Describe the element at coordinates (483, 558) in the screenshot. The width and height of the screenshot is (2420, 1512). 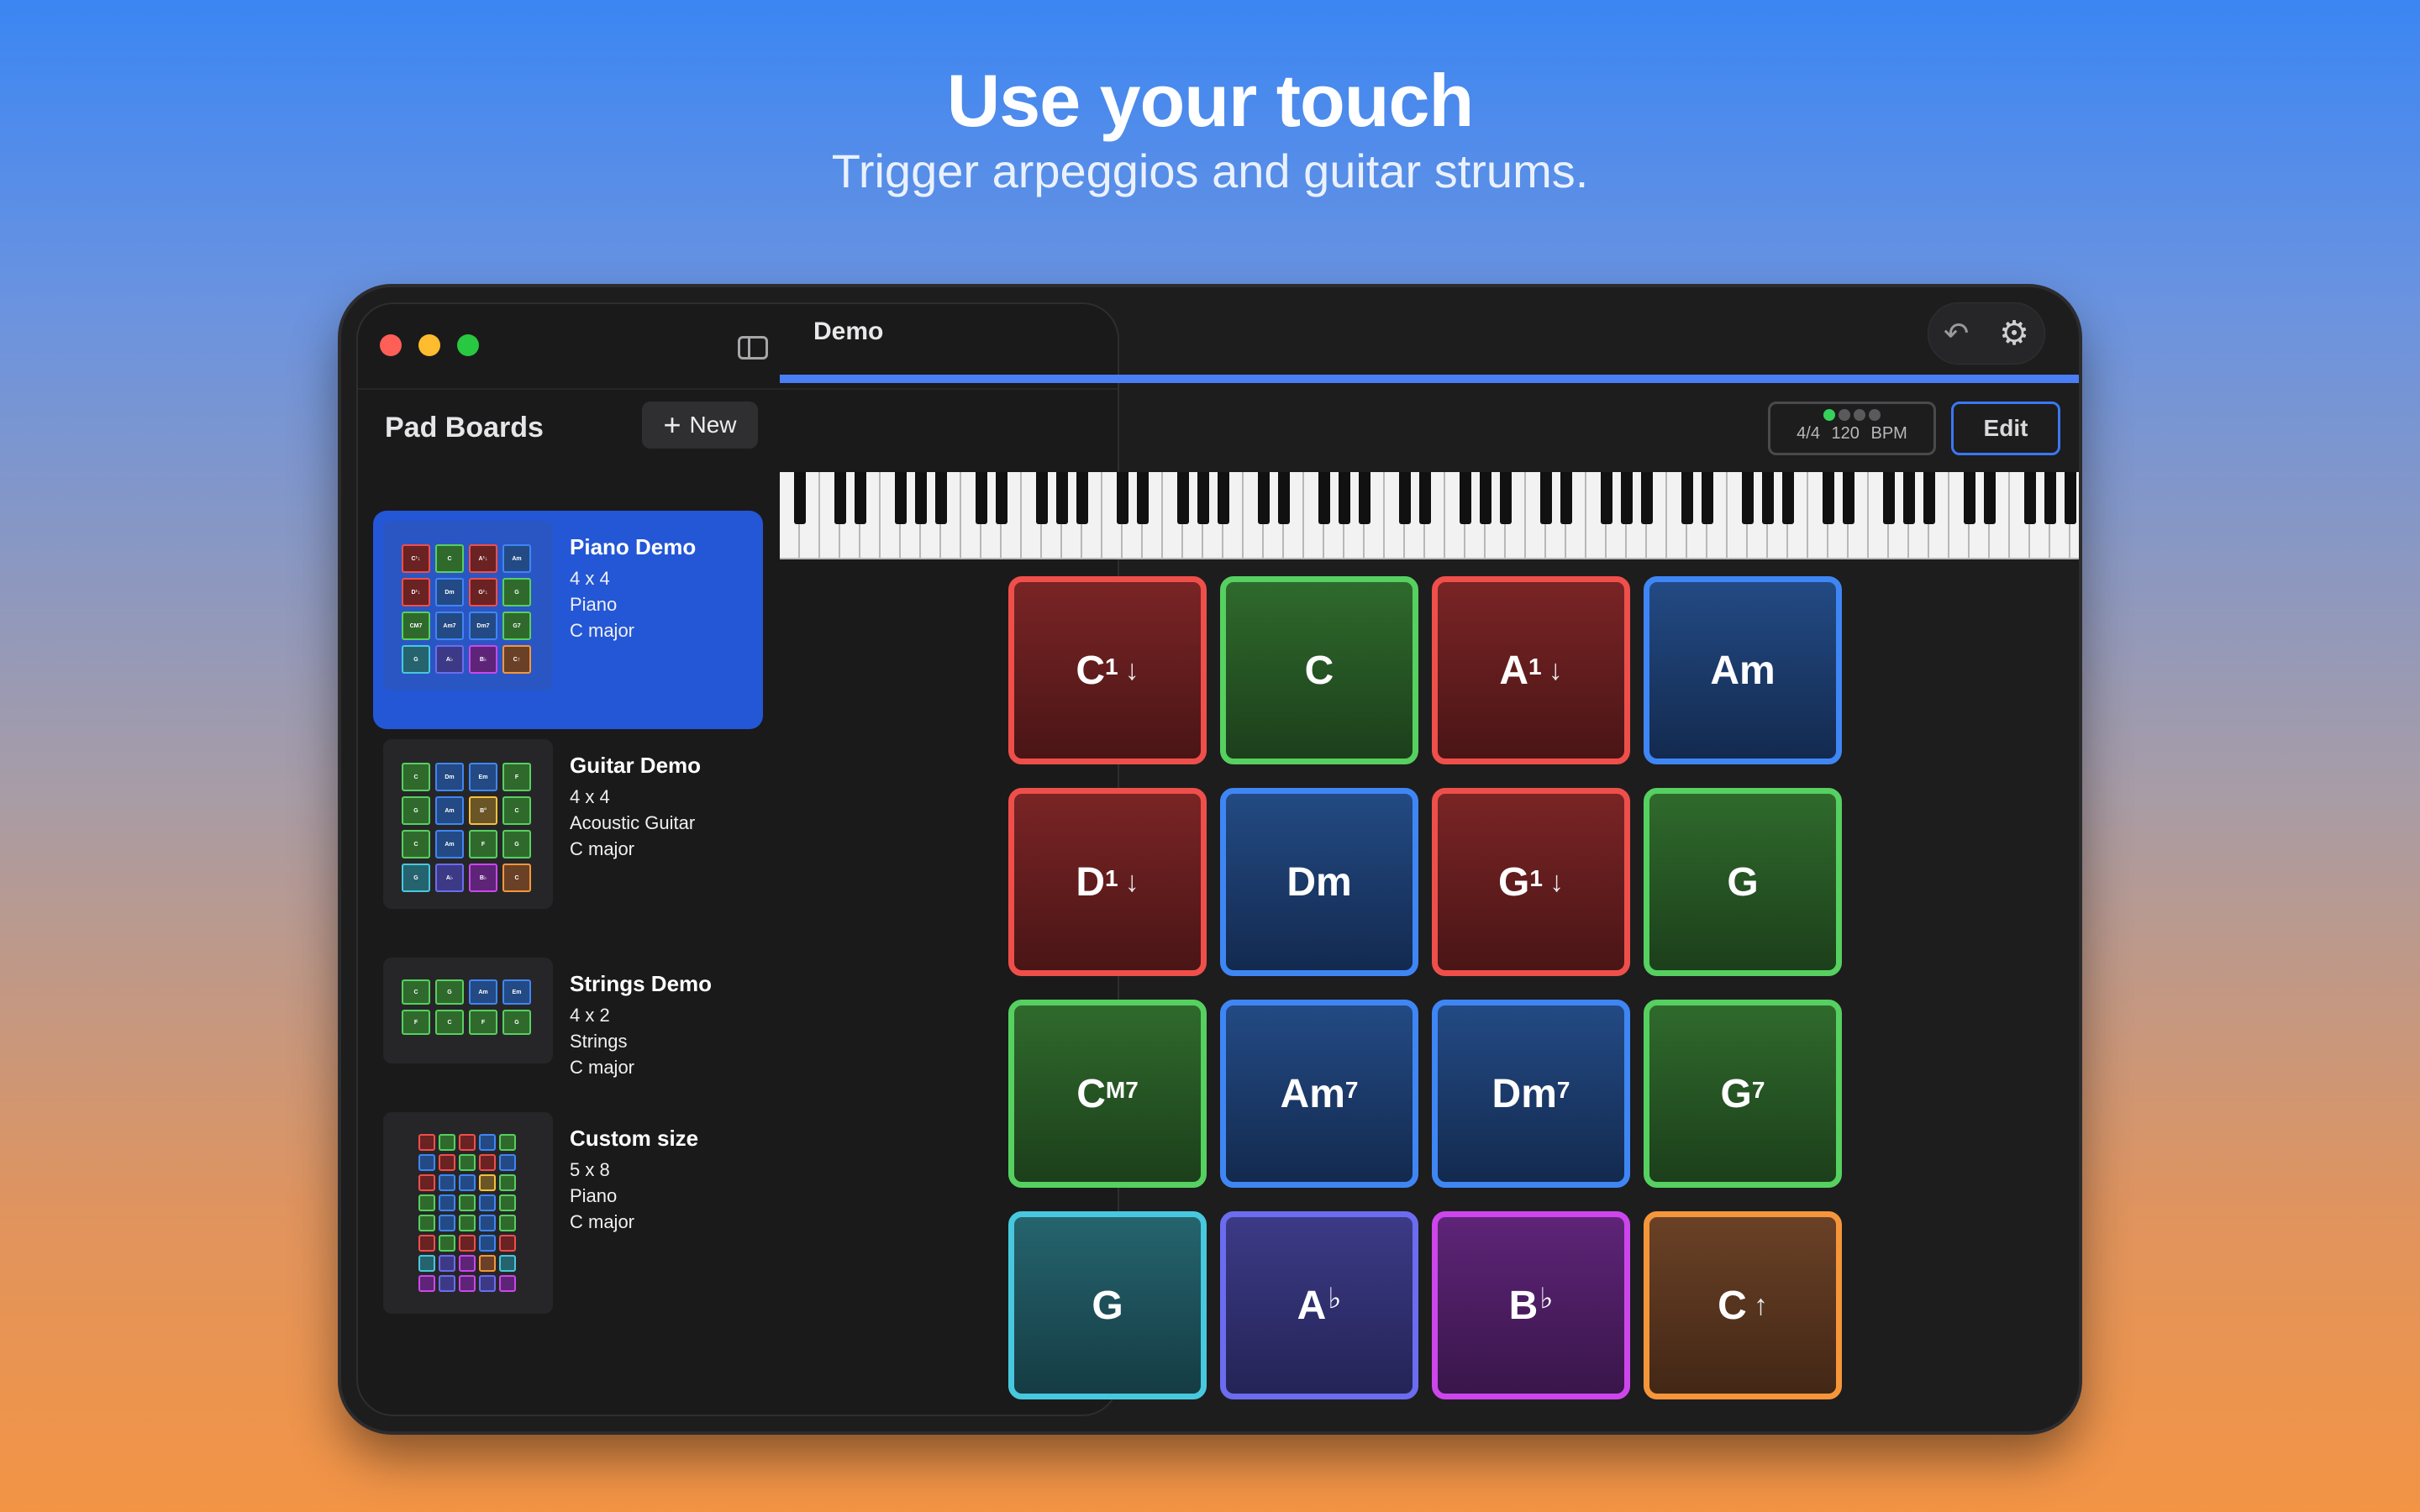
I see `mini-pad: A¹↓` at that location.